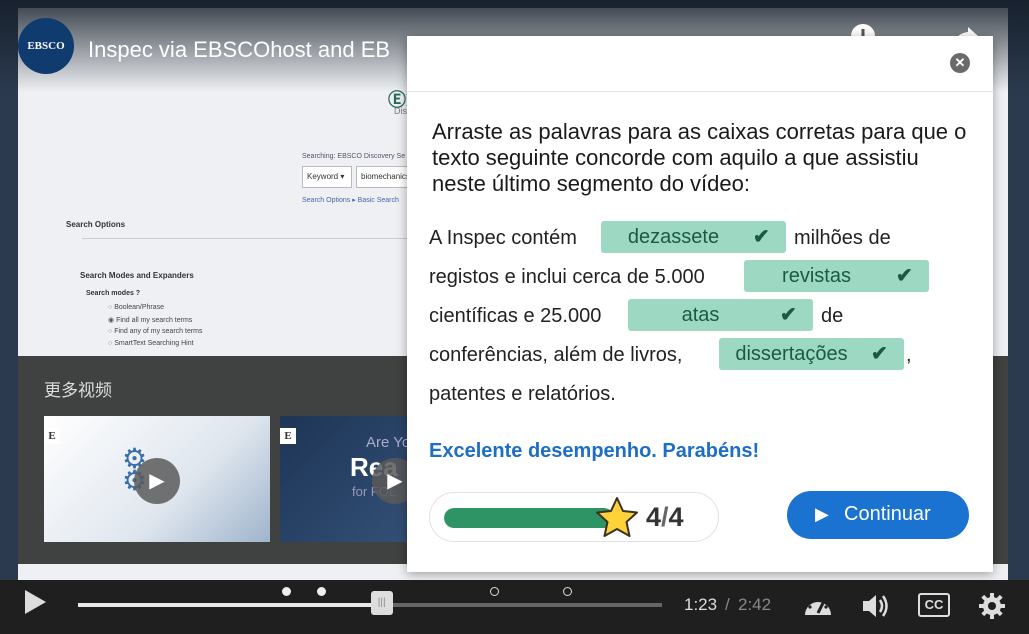  What do you see at coordinates (503, 238) in the screenshot?
I see `sentence-text: A Inspec contém` at bounding box center [503, 238].